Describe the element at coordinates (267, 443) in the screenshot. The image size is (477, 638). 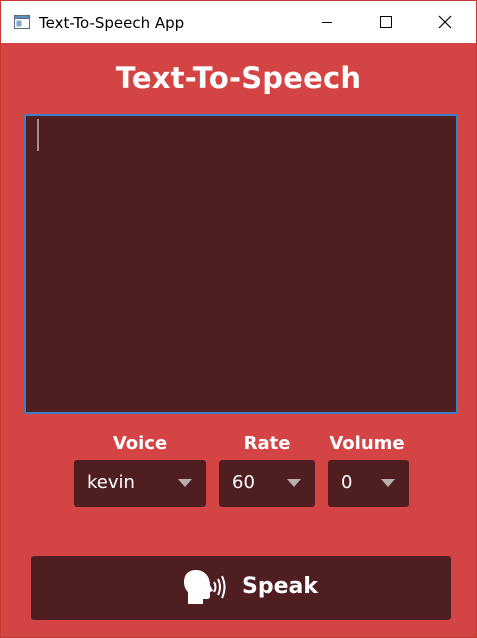
I see `rate-label: Rate` at that location.